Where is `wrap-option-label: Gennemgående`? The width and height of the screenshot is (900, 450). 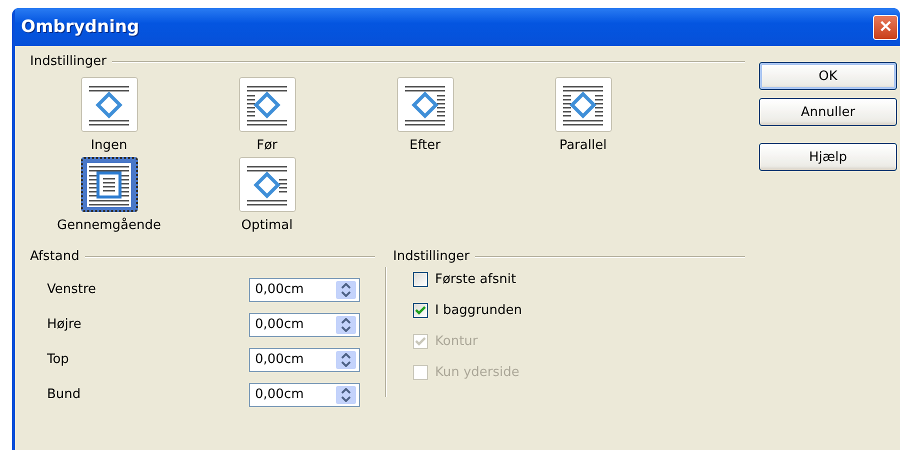 wrap-option-label: Gennemgående is located at coordinates (109, 225).